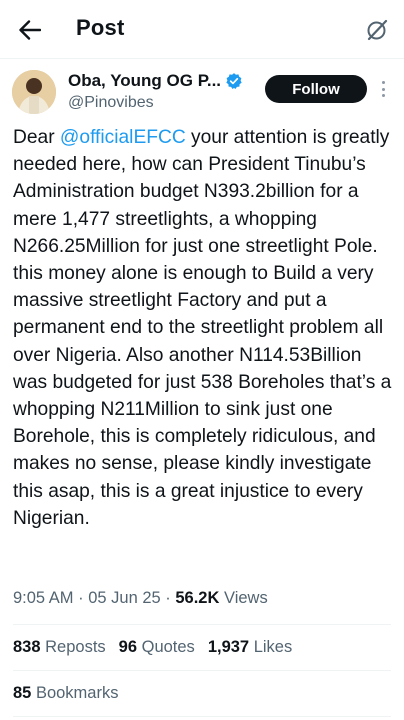  I want to click on quotes-stat: 96 Quotes, so click(157, 647).